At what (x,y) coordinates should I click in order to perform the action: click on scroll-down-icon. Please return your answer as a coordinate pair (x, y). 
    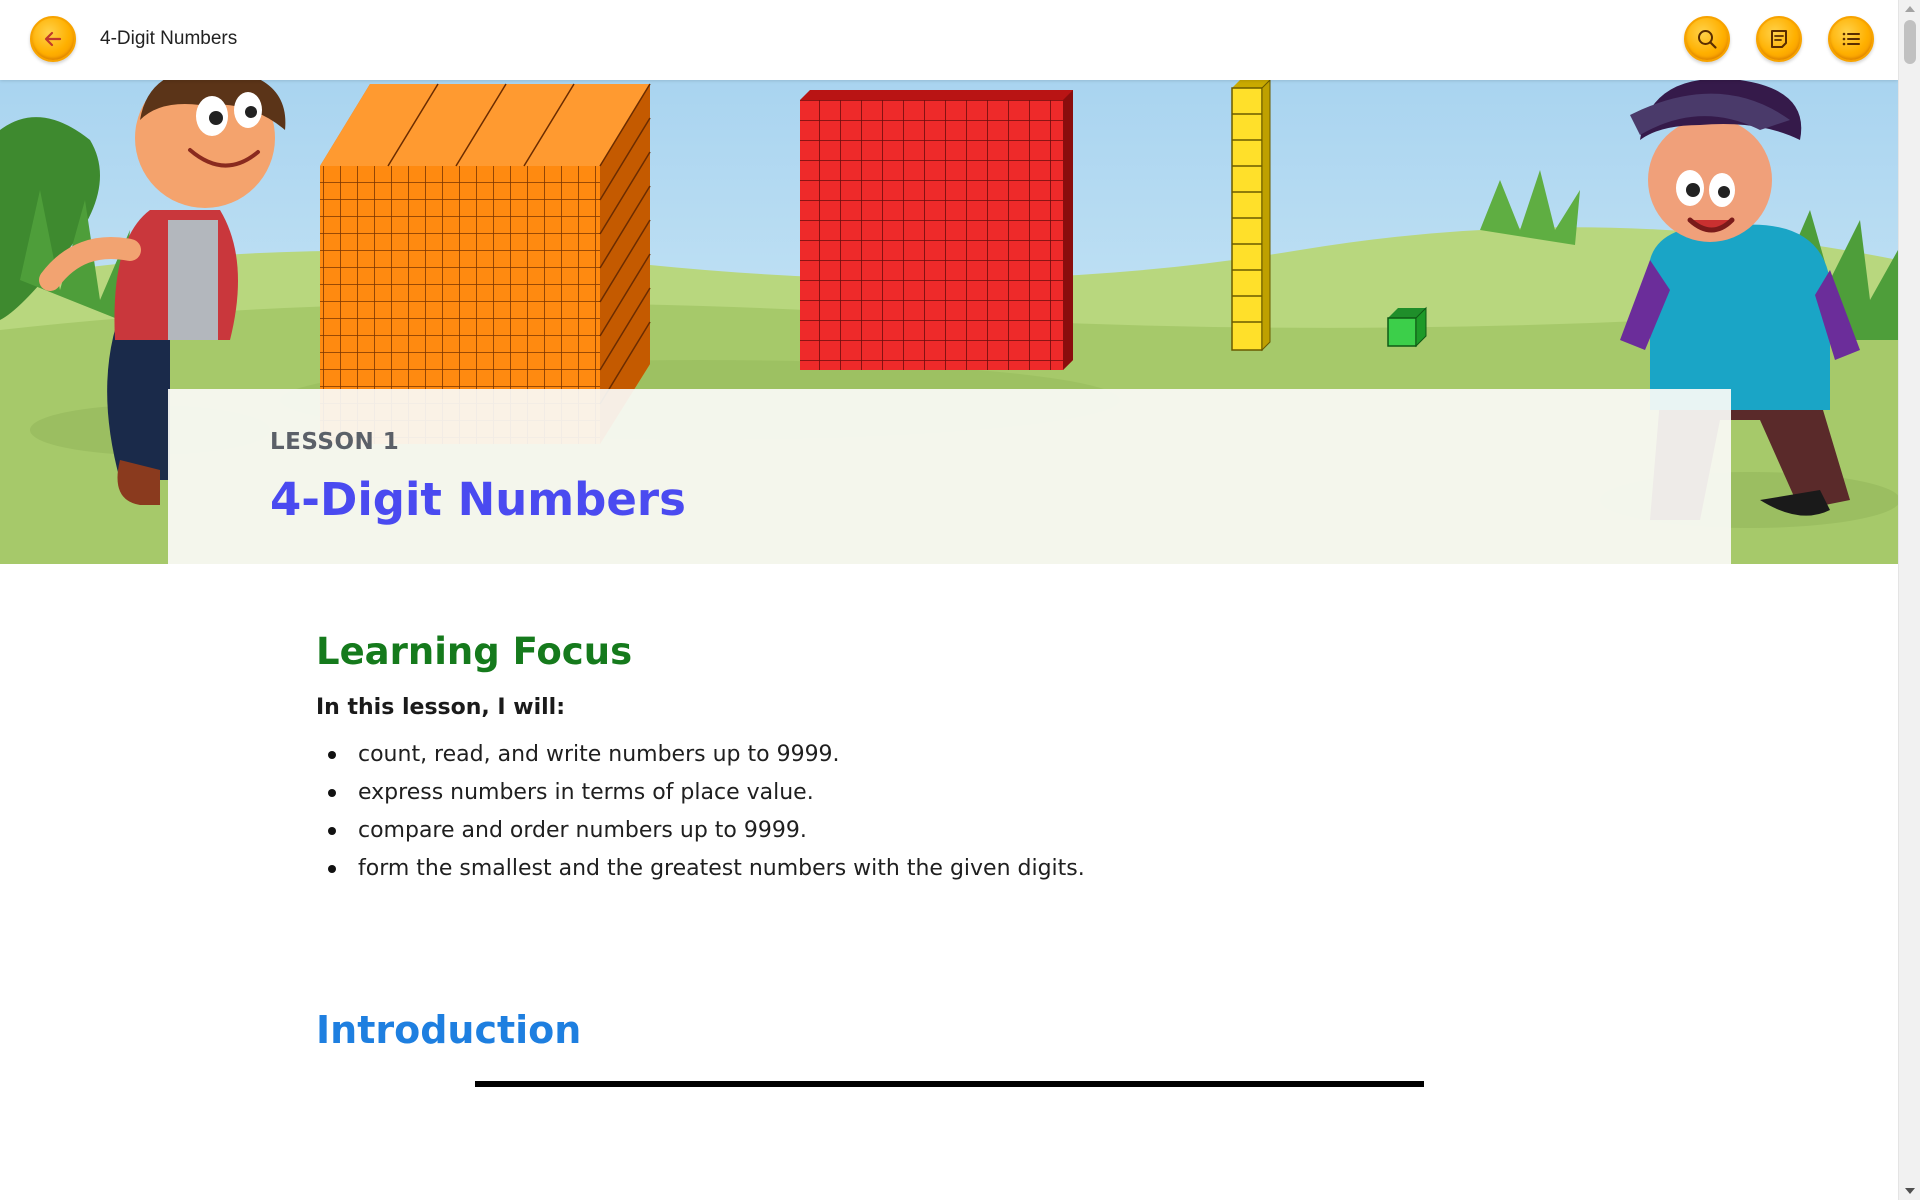
    Looking at the image, I should click on (1910, 1191).